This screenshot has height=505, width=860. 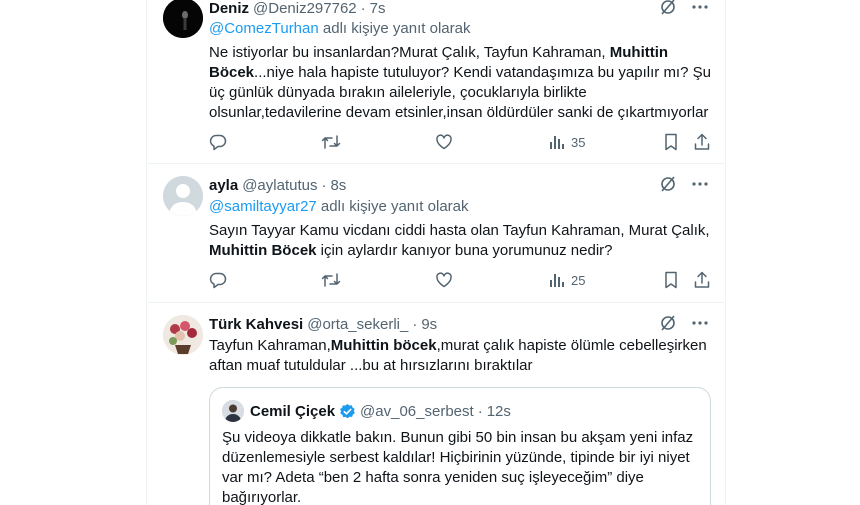 I want to click on views-count: 35, so click(x=578, y=142).